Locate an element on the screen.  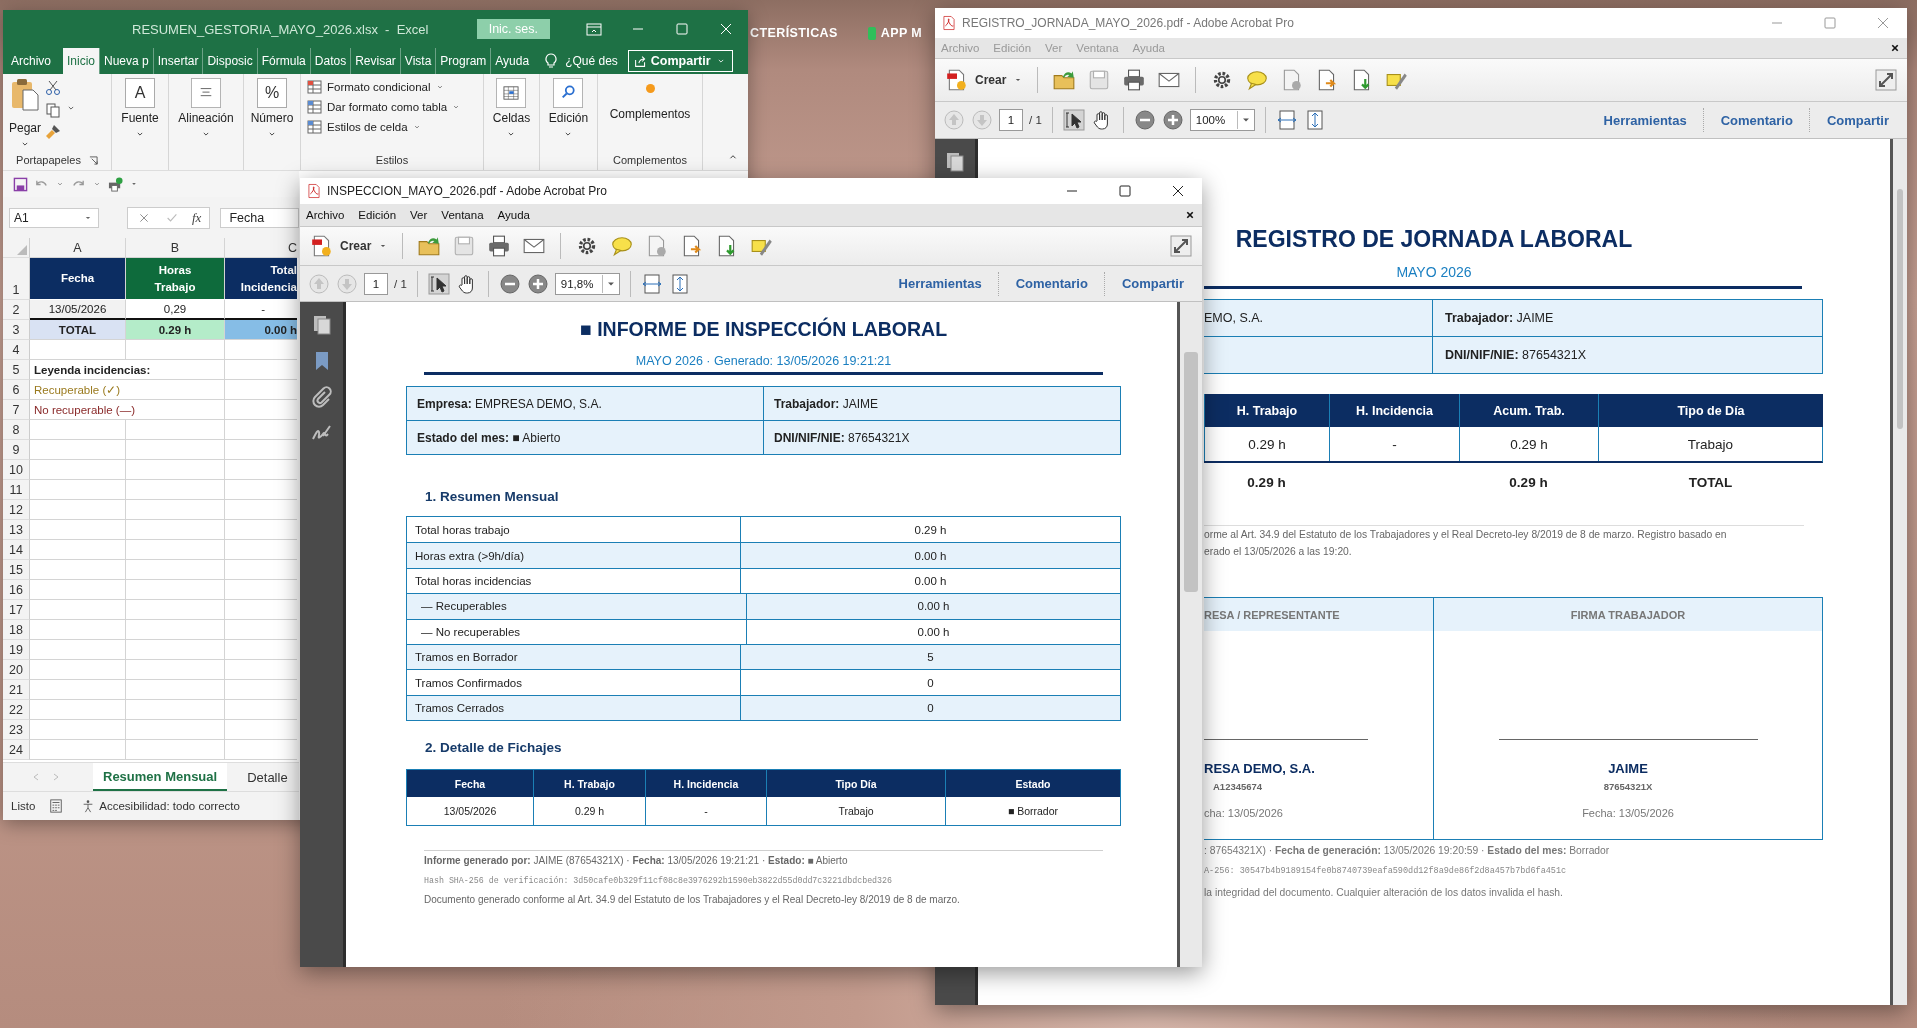
menu-item: Ayuda is located at coordinates (513, 215).